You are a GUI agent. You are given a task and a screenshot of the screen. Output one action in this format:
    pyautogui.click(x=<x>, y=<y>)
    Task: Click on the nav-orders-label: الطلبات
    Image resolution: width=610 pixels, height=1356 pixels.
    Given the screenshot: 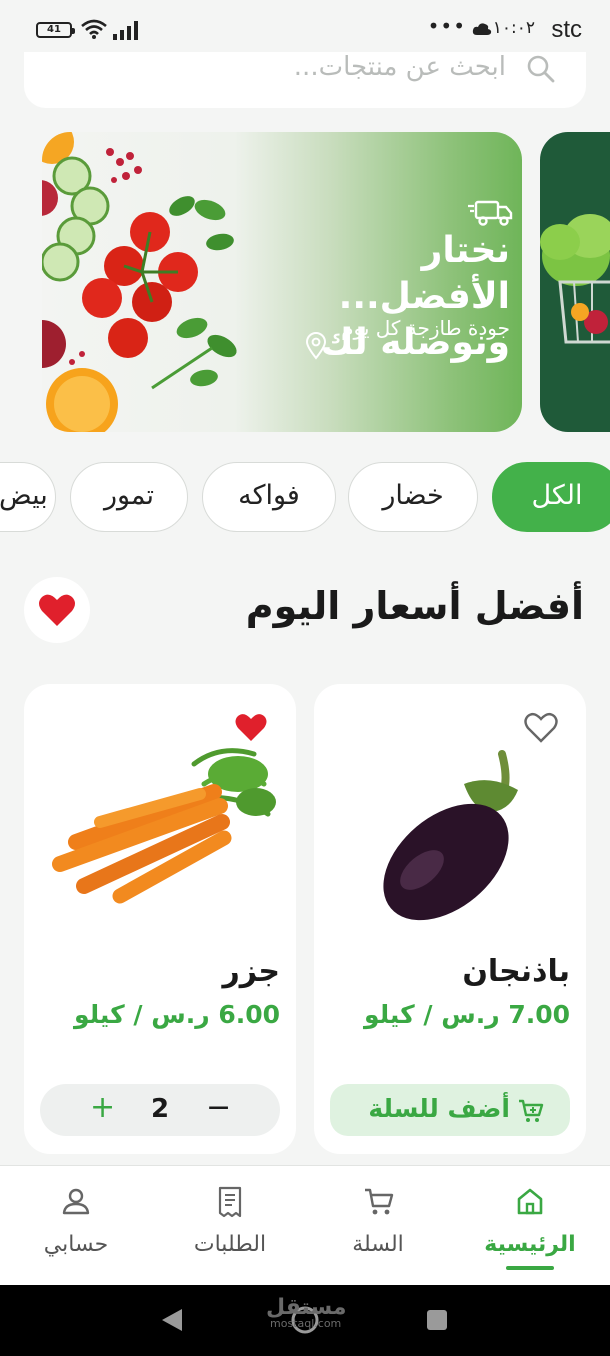 What is the action you would take?
    pyautogui.click(x=230, y=1244)
    